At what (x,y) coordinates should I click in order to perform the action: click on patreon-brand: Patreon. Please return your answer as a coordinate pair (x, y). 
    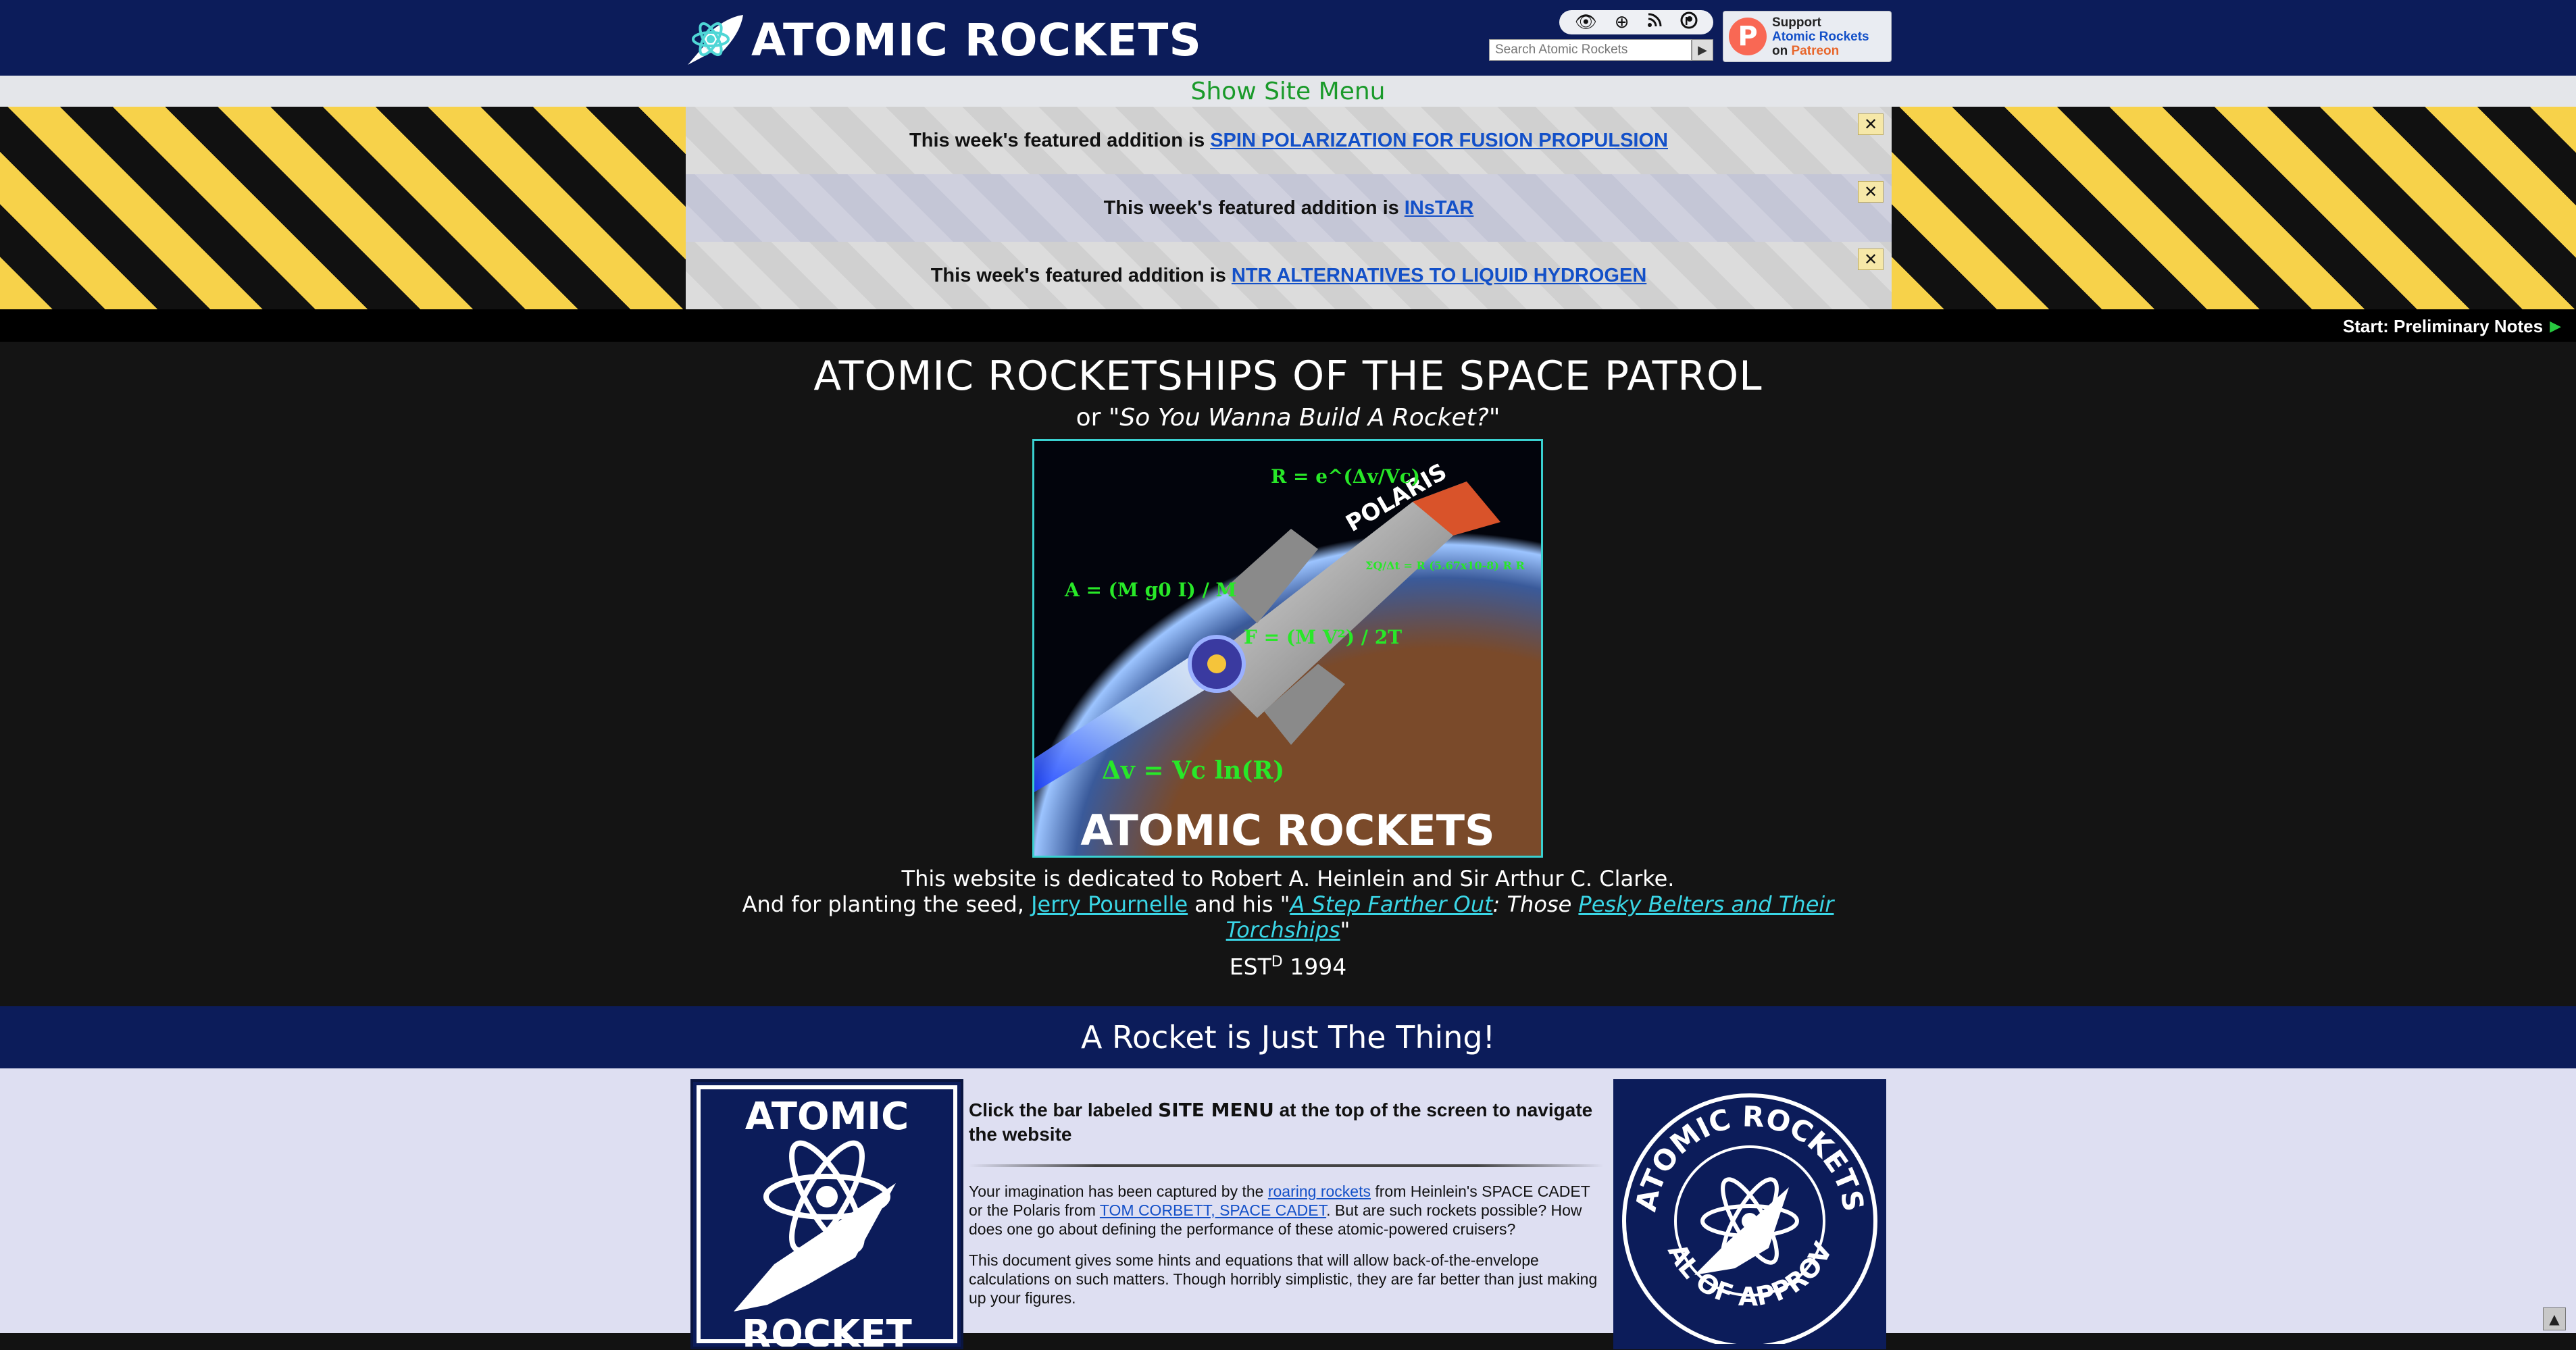
    Looking at the image, I should click on (1815, 51).